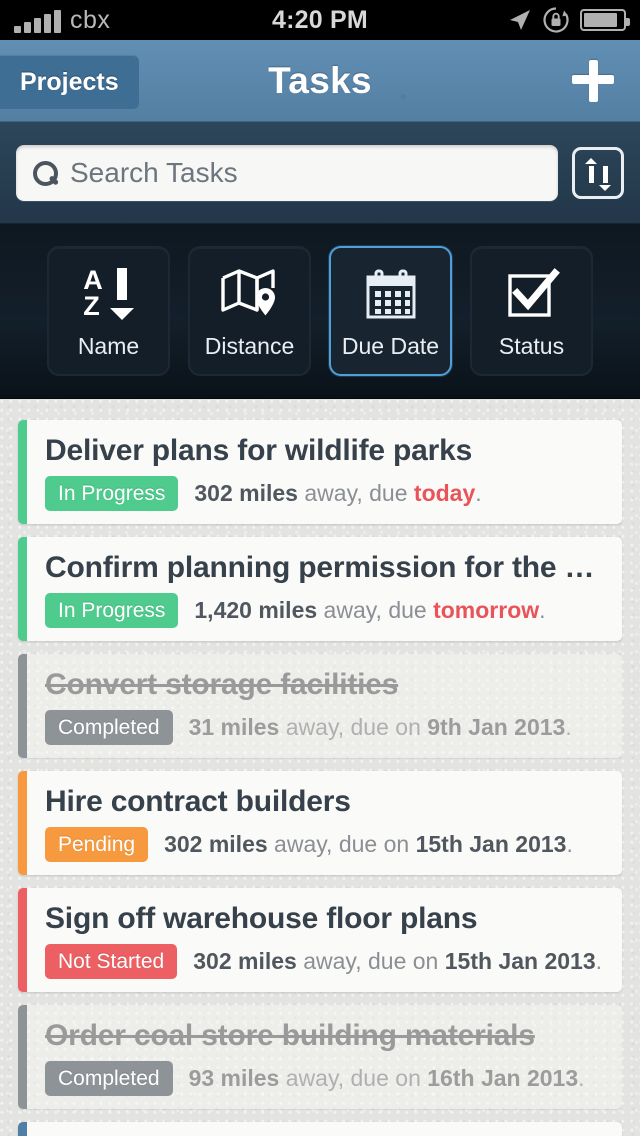 The height and width of the screenshot is (1136, 640). What do you see at coordinates (532, 294) in the screenshot?
I see `checkbox-icon` at bounding box center [532, 294].